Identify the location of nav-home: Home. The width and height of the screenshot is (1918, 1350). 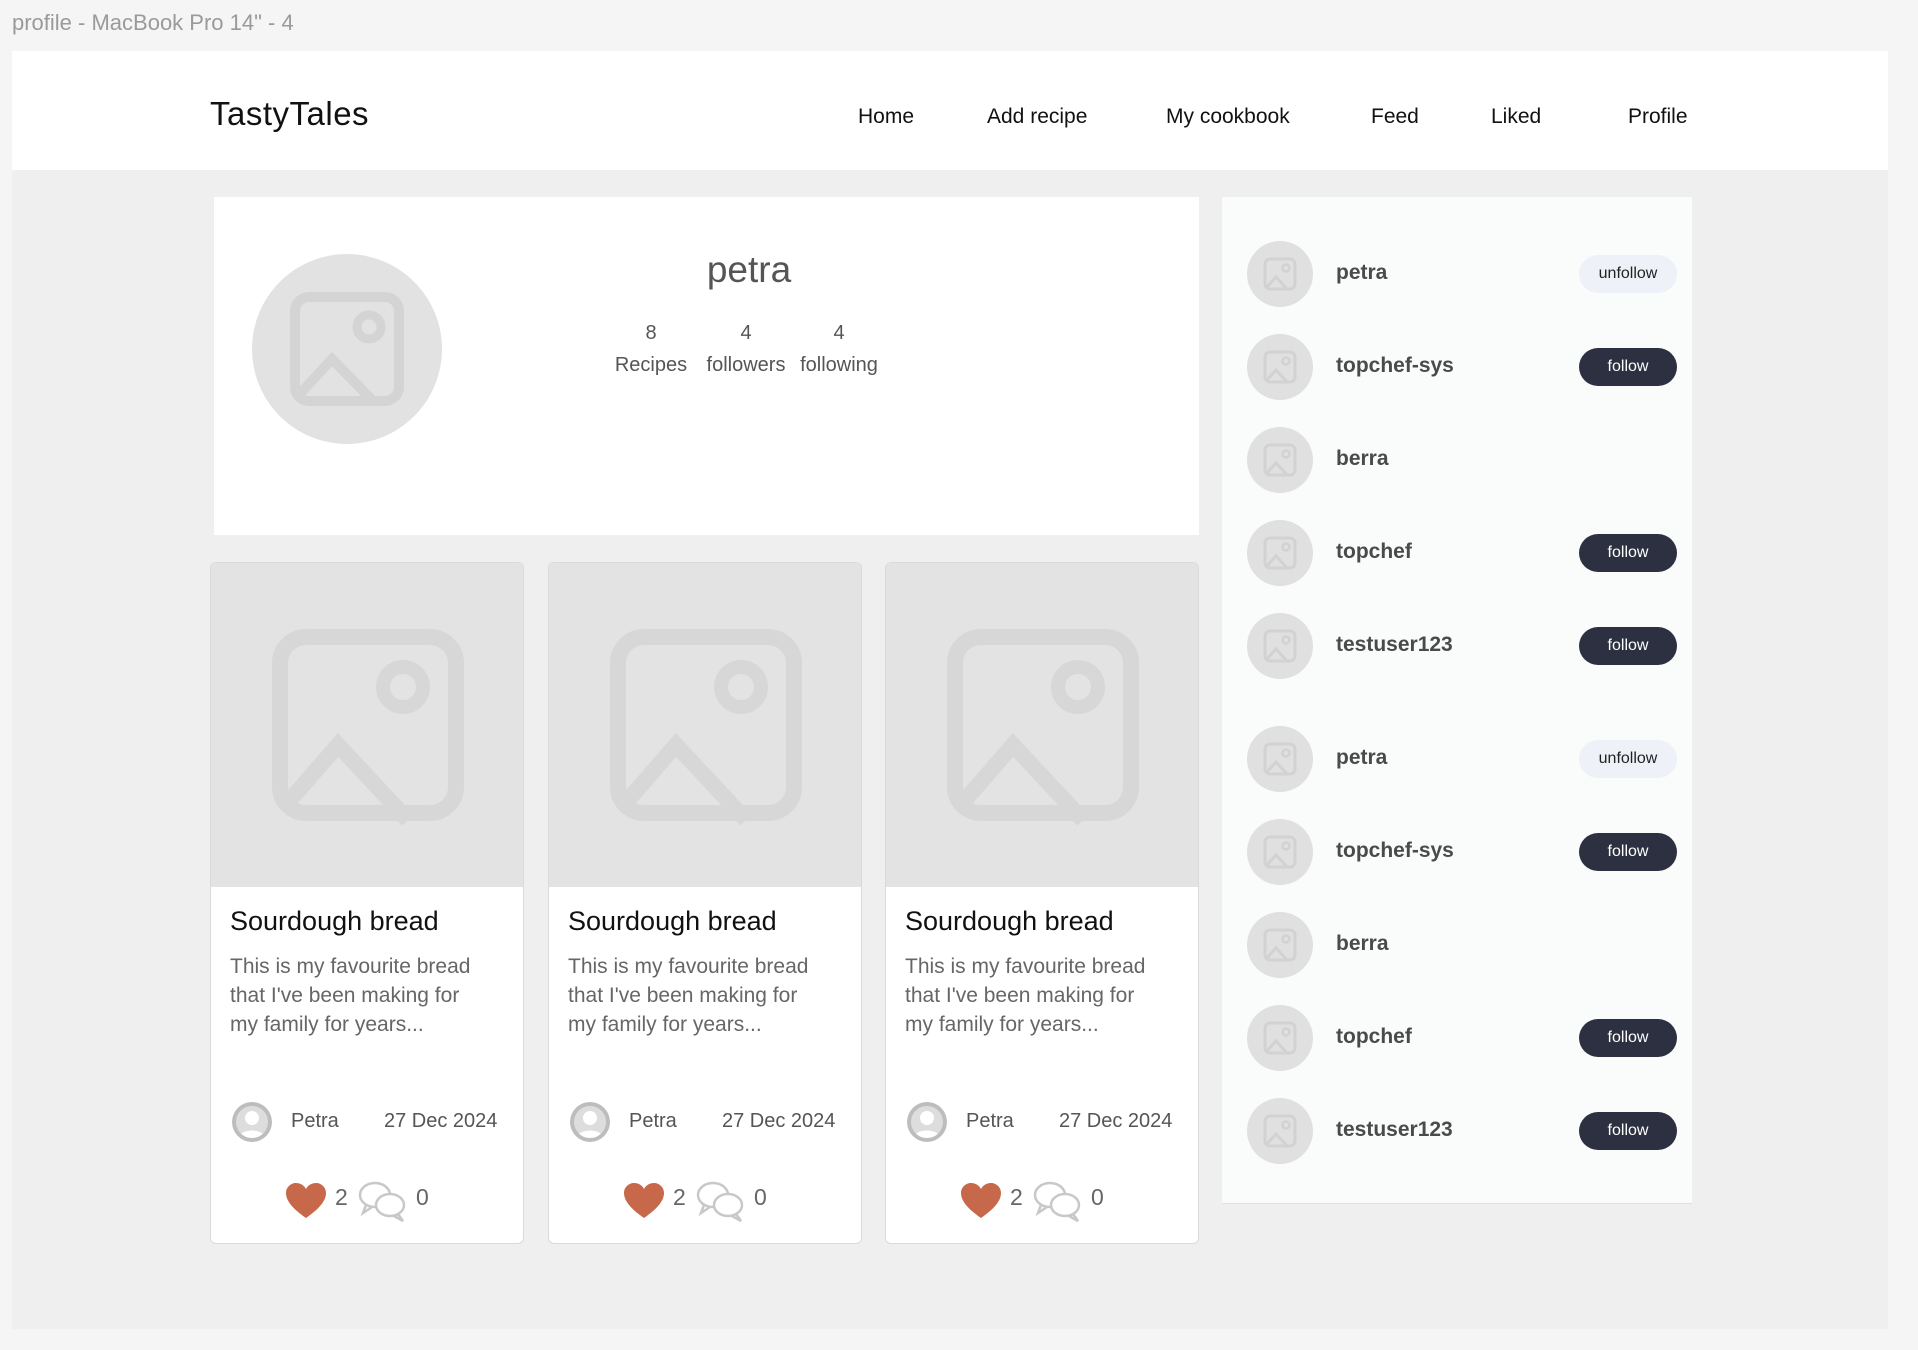
(886, 117).